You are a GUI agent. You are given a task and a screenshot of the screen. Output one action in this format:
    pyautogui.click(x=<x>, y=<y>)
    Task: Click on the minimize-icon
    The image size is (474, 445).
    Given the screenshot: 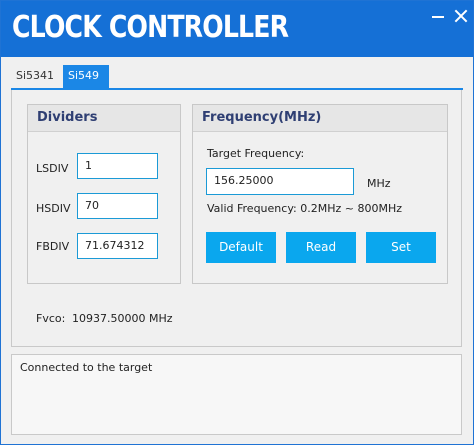 What is the action you would take?
    pyautogui.click(x=438, y=16)
    